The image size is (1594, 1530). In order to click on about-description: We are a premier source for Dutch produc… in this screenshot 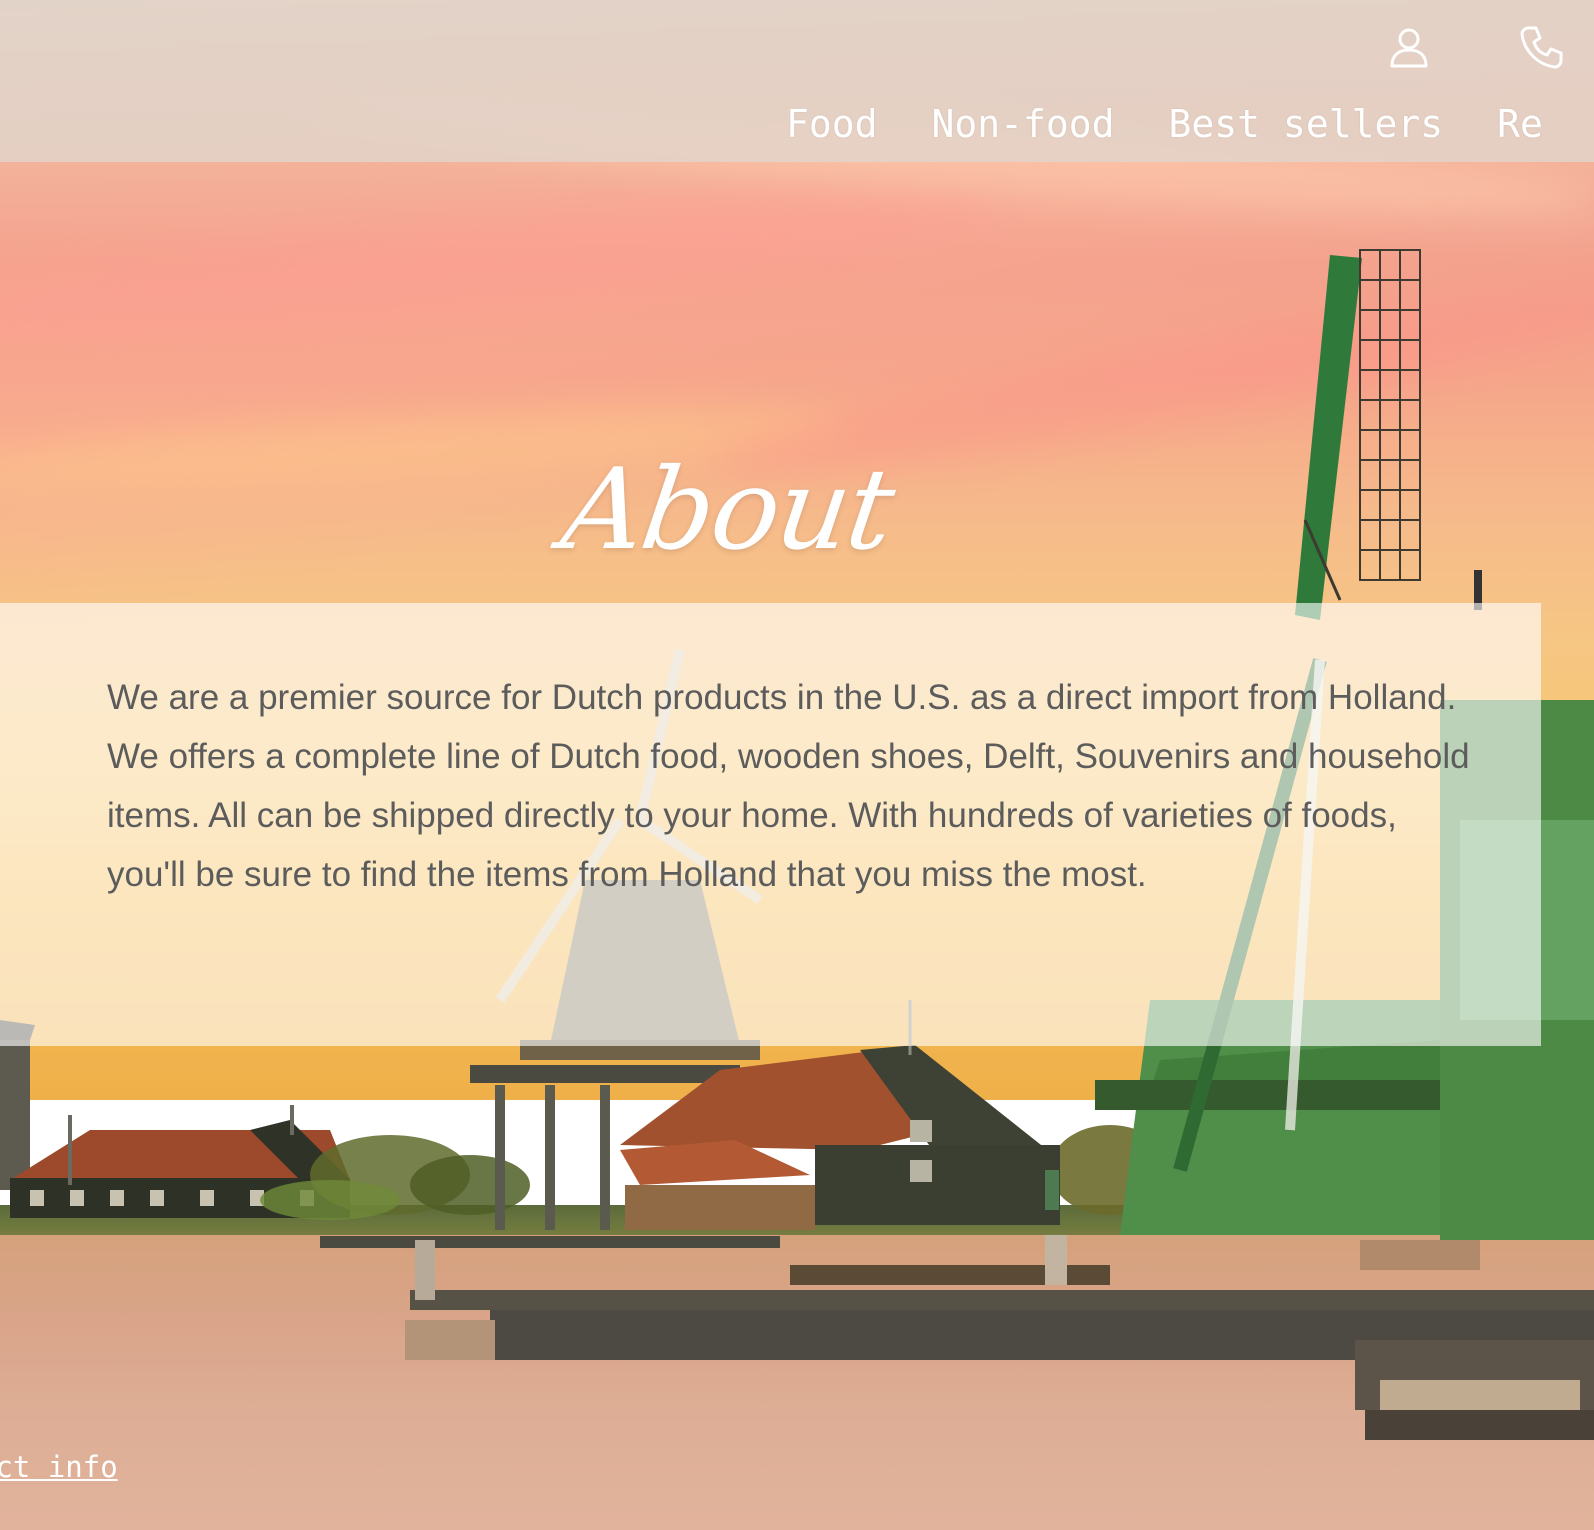, I will do `click(788, 786)`.